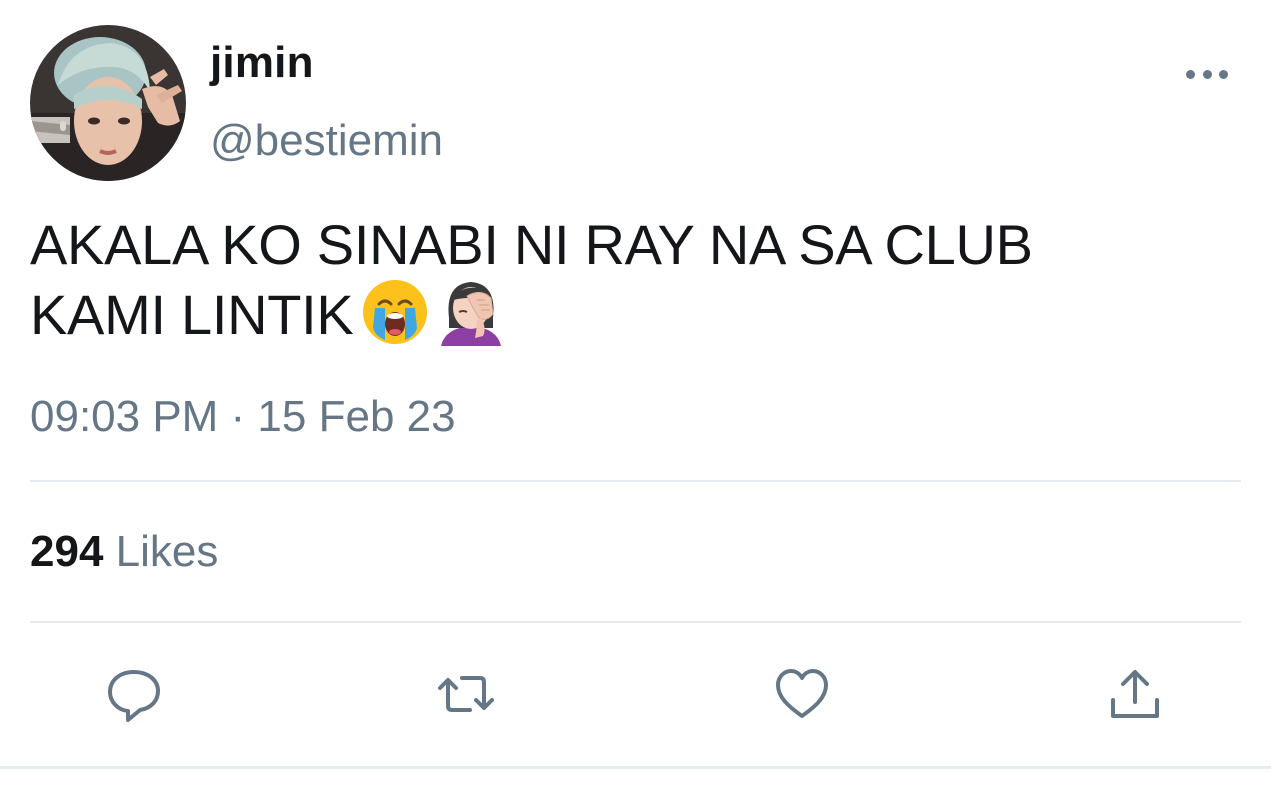 This screenshot has height=786, width=1271. What do you see at coordinates (326, 141) in the screenshot?
I see `user-handle: @bestiemin` at bounding box center [326, 141].